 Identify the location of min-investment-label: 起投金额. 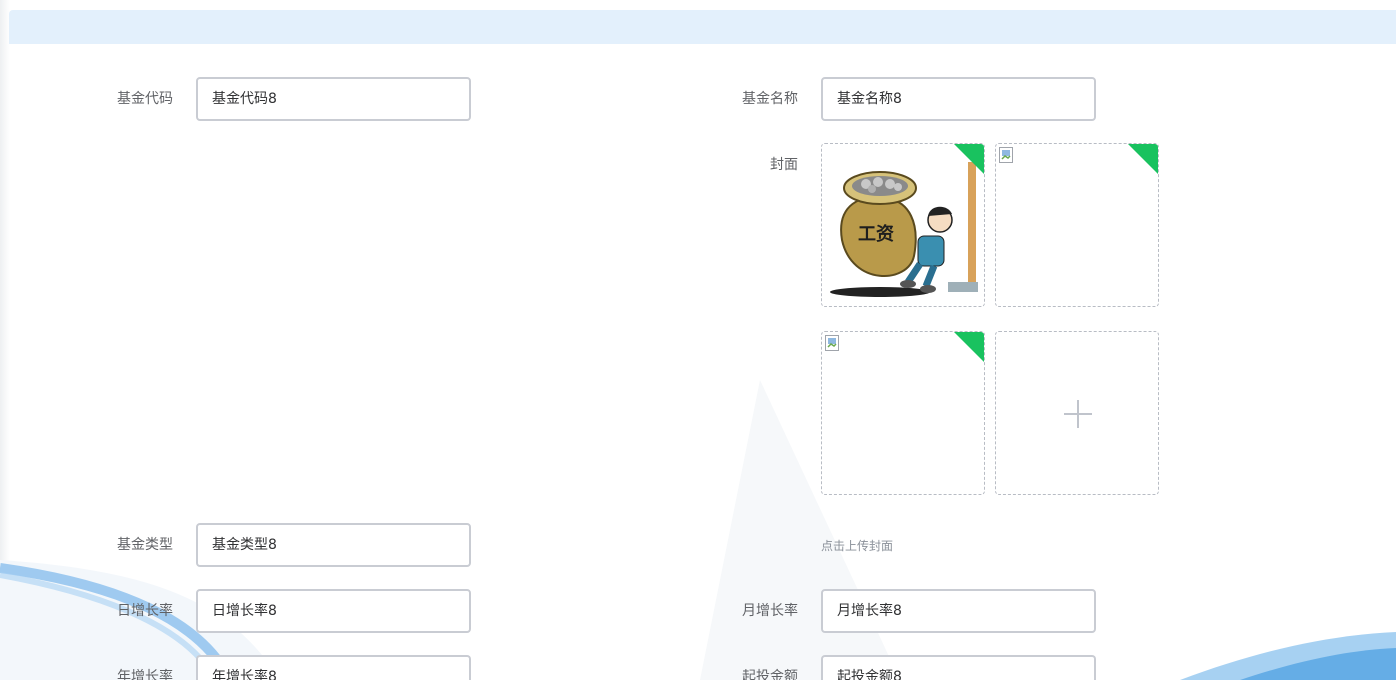
(770, 674).